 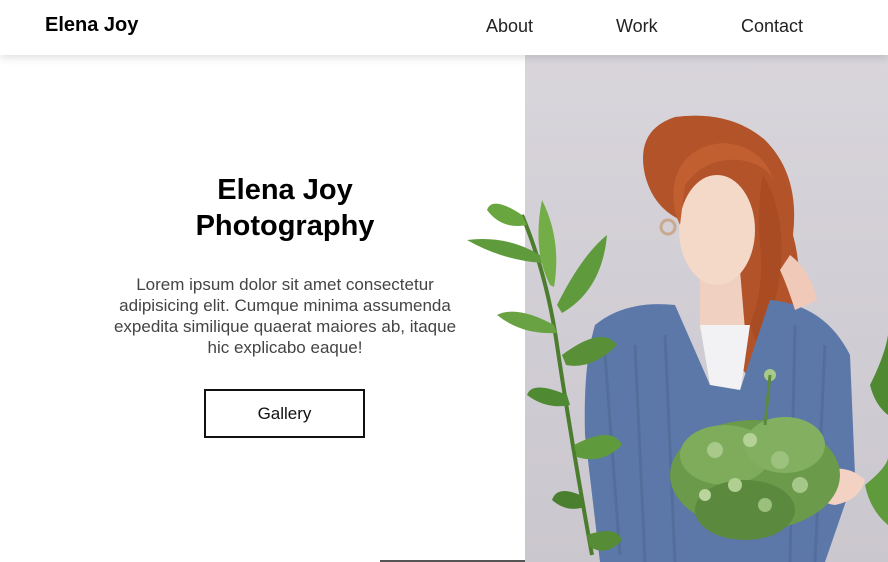 What do you see at coordinates (91, 25) in the screenshot?
I see `brand-logo-text: Elena Joy` at bounding box center [91, 25].